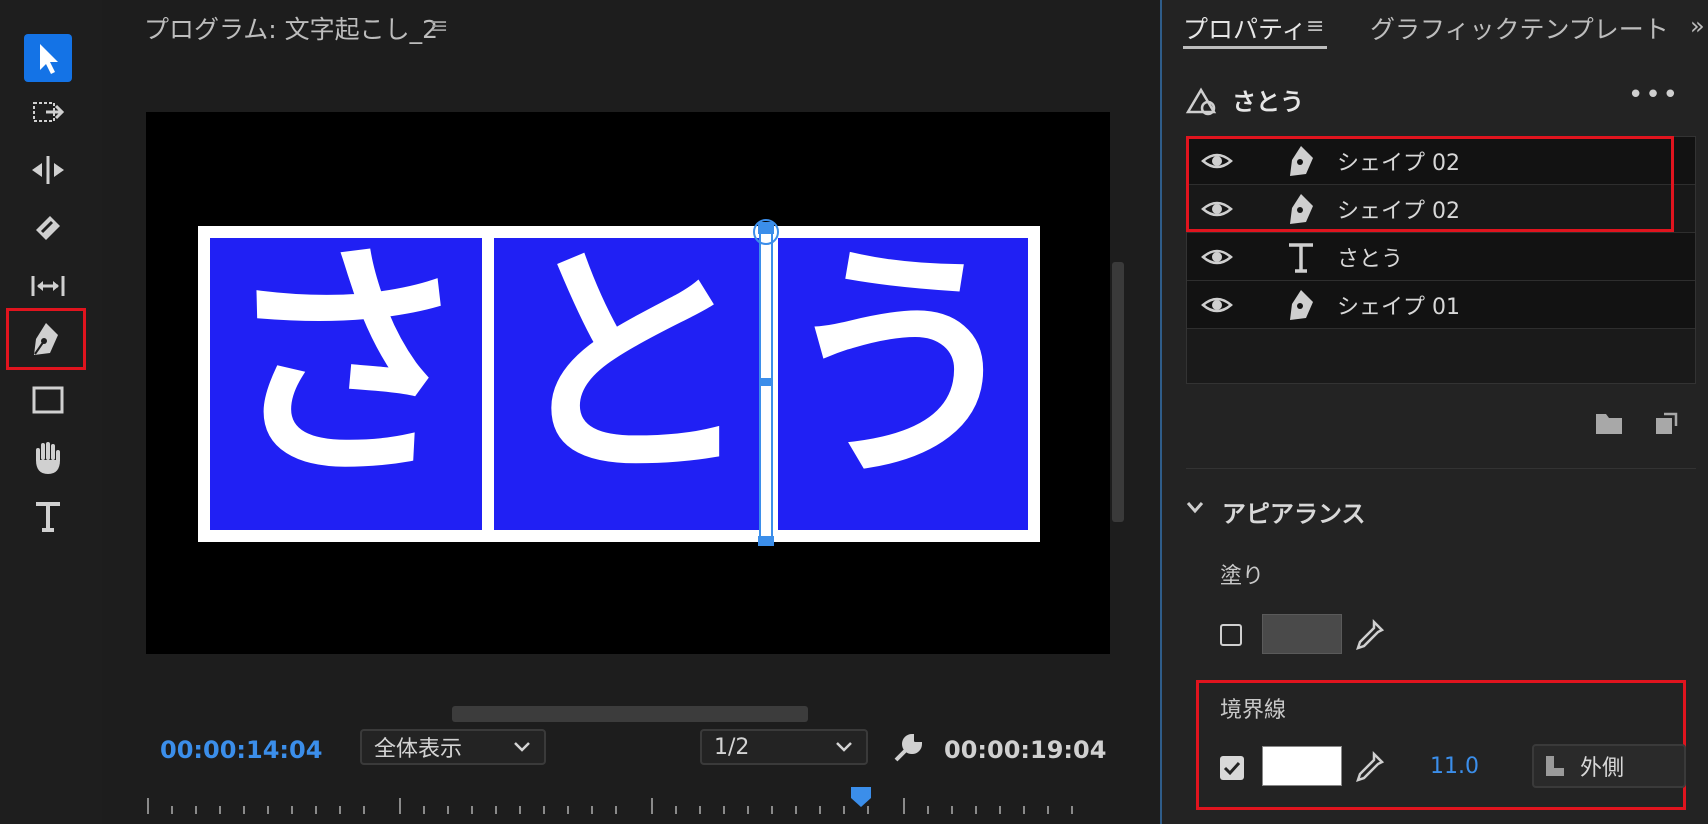 The width and height of the screenshot is (1708, 824). Describe the element at coordinates (346, 365) in the screenshot. I see `tile-character: さ` at that location.